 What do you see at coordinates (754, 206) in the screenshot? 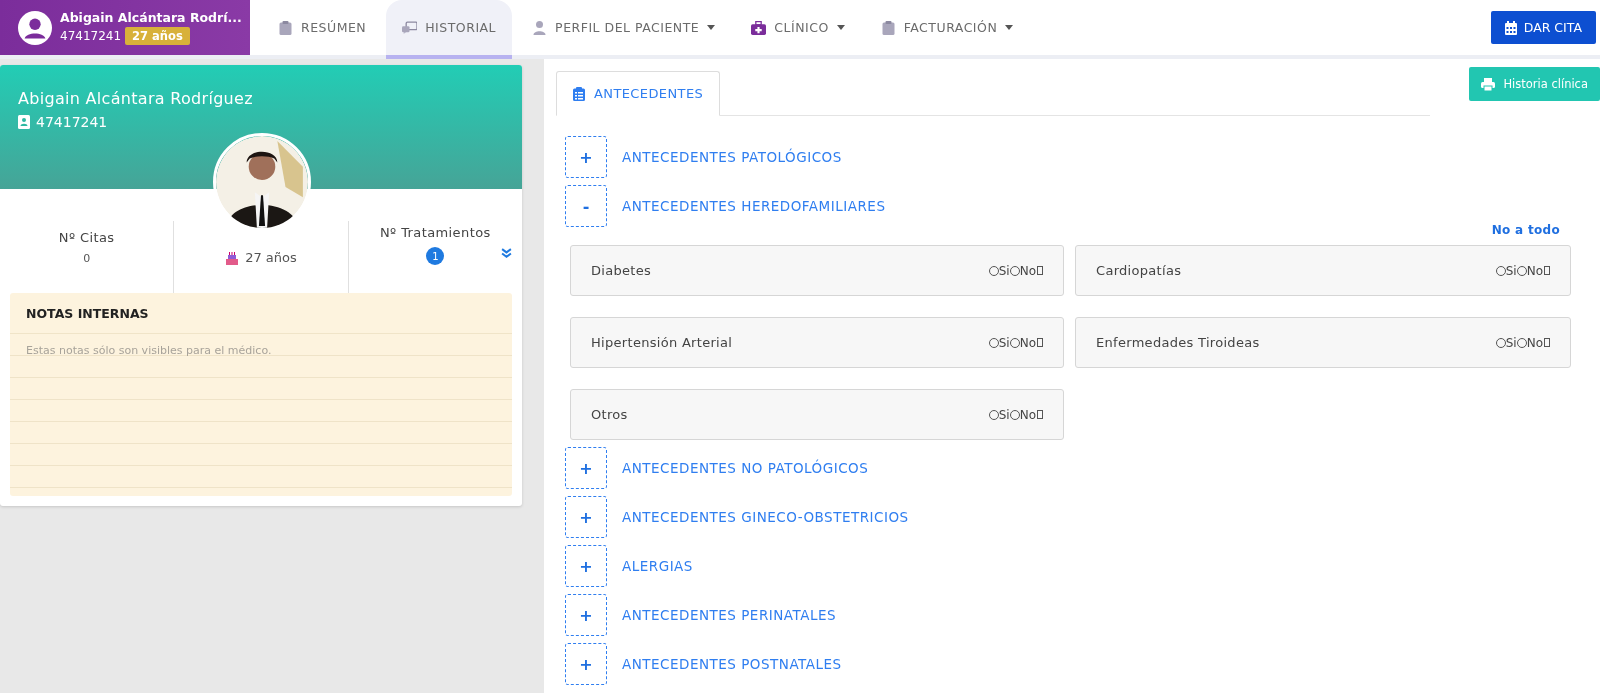
I see `section-title: ANTECEDENTES HEREDOFAMILIARES` at bounding box center [754, 206].